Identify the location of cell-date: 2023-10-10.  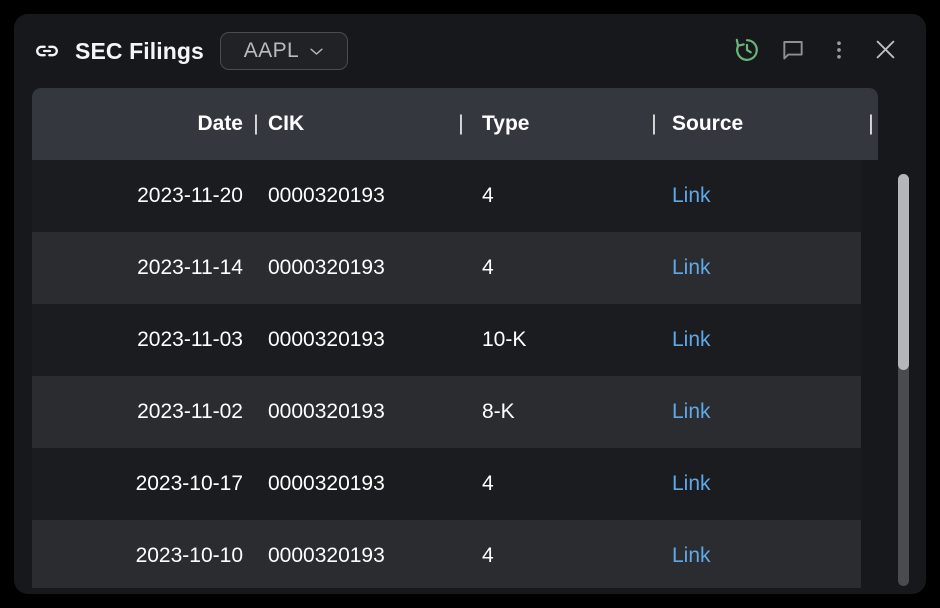
(189, 555).